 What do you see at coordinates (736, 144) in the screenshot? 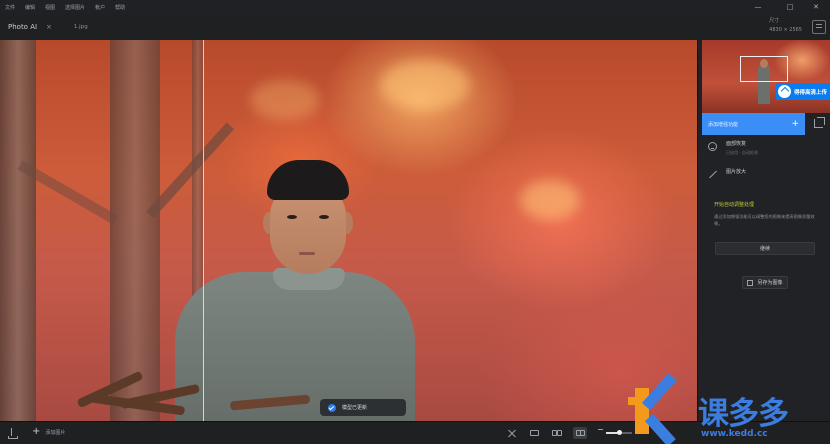
I see `model-row-title: 面部恢复` at bounding box center [736, 144].